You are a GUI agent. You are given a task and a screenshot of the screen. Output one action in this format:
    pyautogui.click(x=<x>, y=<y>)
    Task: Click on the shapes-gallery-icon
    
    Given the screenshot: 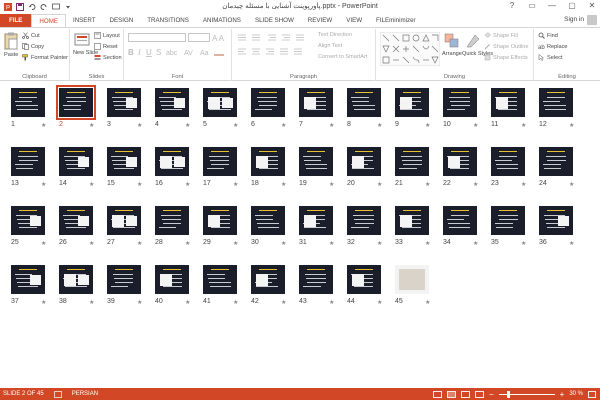 What is the action you would take?
    pyautogui.click(x=410, y=49)
    